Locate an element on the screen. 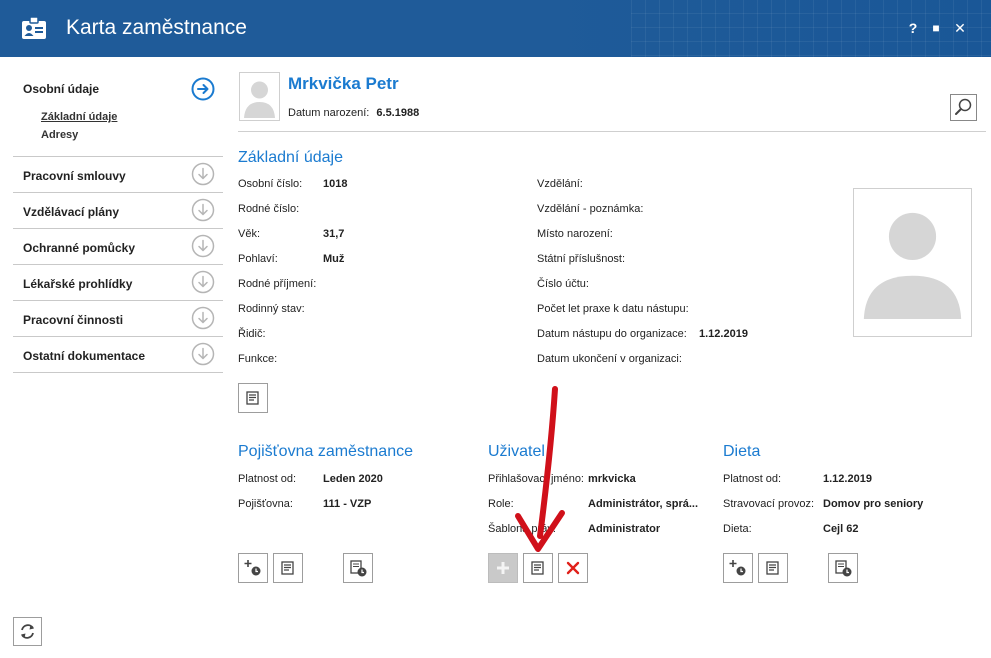  basic-right-label: Počet let praxe k datu nástupu: is located at coordinates (613, 309).